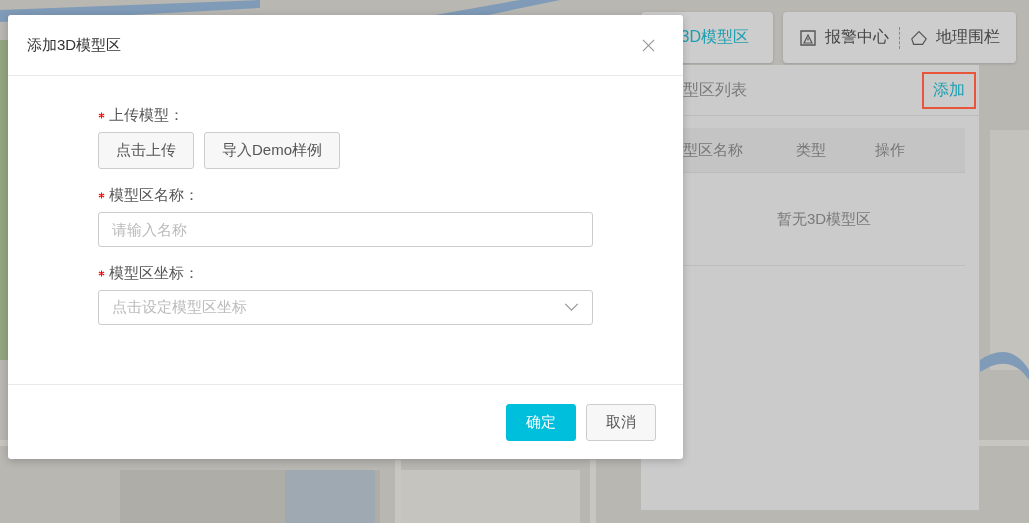 The height and width of the screenshot is (523, 1029). Describe the element at coordinates (272, 150) in the screenshot. I see `upload-button: 导入Demo样例` at that location.